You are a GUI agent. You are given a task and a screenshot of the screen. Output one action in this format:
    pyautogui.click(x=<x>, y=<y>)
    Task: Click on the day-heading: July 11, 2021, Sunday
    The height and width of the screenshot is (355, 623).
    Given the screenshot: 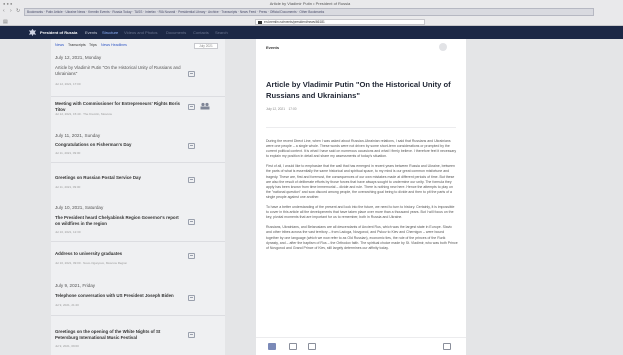 What is the action you would take?
    pyautogui.click(x=78, y=135)
    